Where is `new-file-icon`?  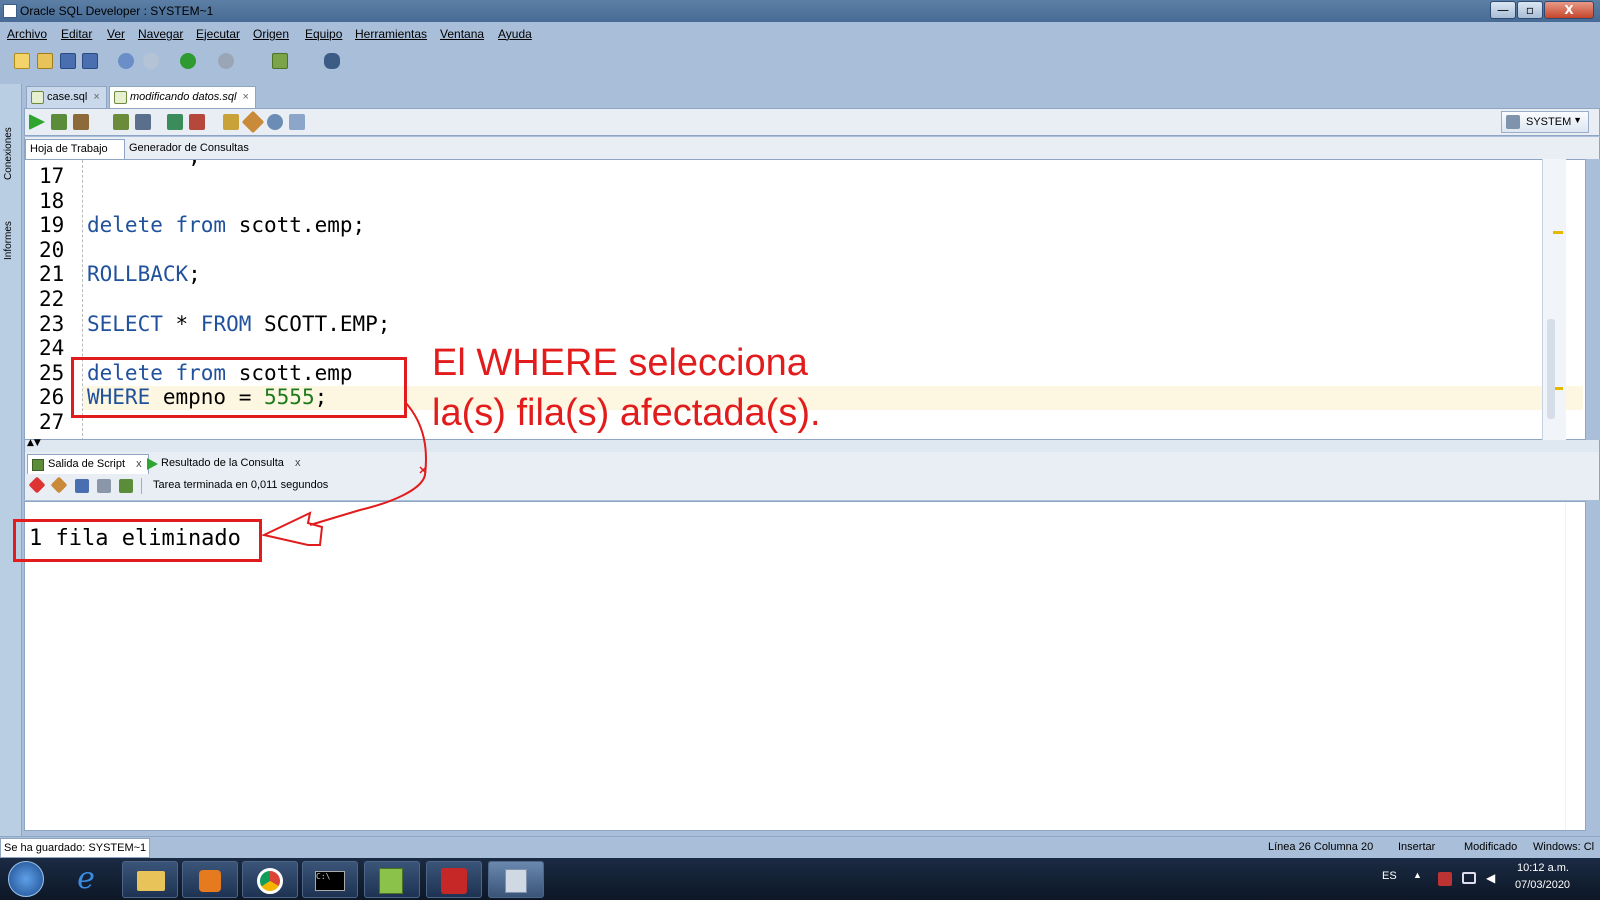
new-file-icon is located at coordinates (22, 61).